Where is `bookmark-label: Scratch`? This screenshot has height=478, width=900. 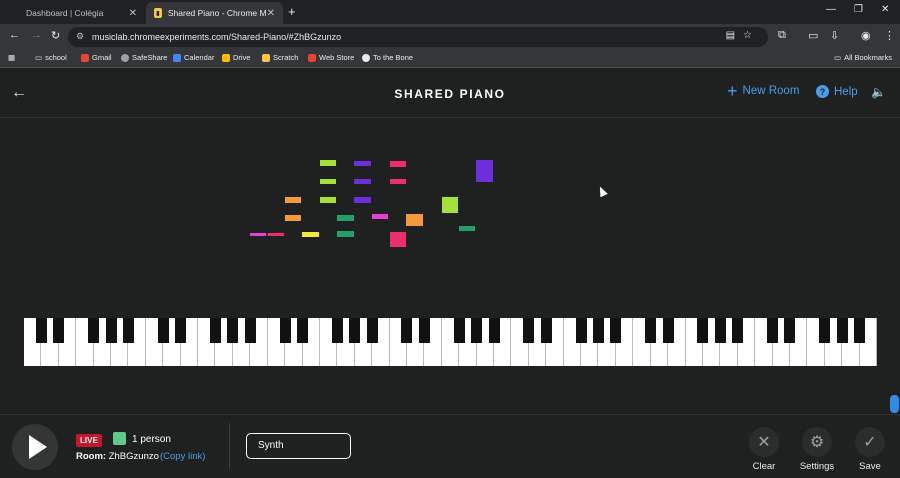 bookmark-label: Scratch is located at coordinates (286, 57).